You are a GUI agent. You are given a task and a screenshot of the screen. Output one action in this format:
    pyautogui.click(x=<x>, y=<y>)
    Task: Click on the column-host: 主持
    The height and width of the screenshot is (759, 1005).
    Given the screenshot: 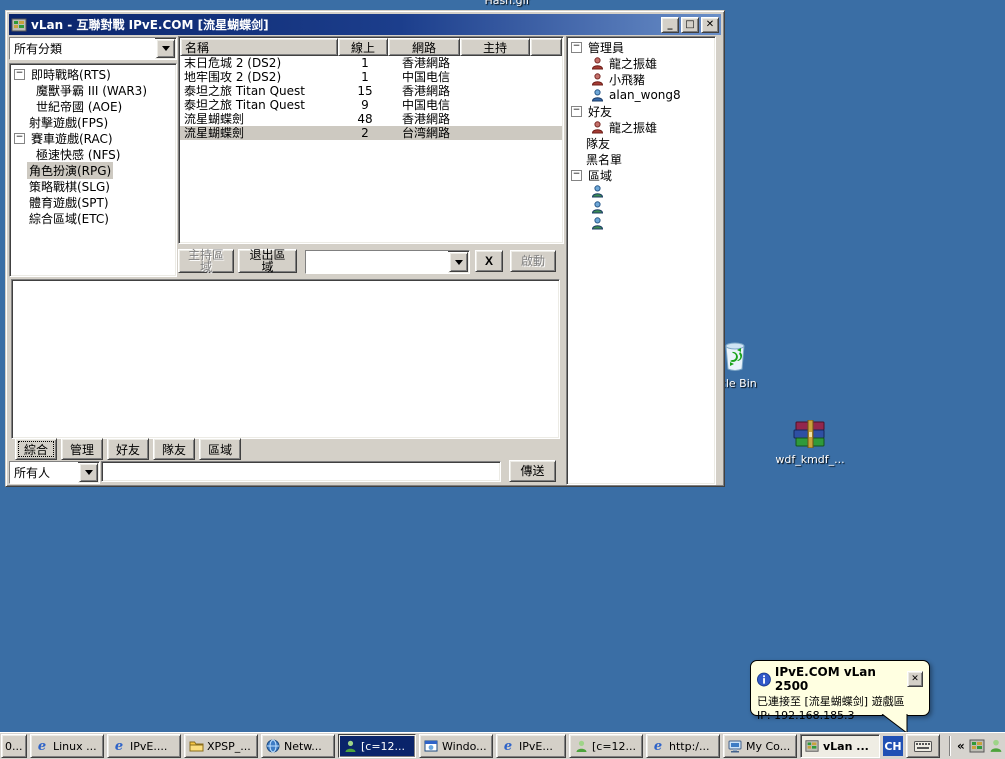 What is the action you would take?
    pyautogui.click(x=495, y=47)
    